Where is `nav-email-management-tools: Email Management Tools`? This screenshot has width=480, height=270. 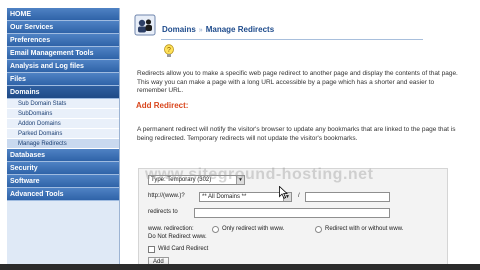 nav-email-management-tools: Email Management Tools is located at coordinates (63, 53).